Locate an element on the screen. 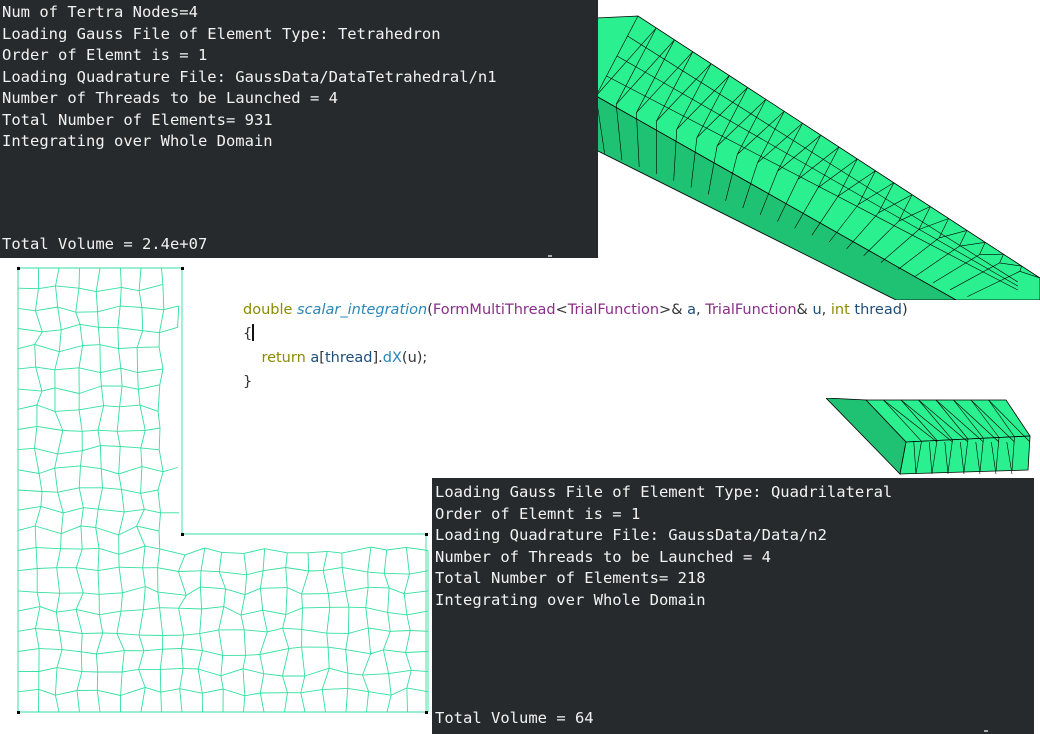 Image resolution: width=1040 pixels, height=734 pixels. block-mesh-render is located at coordinates (928, 436).